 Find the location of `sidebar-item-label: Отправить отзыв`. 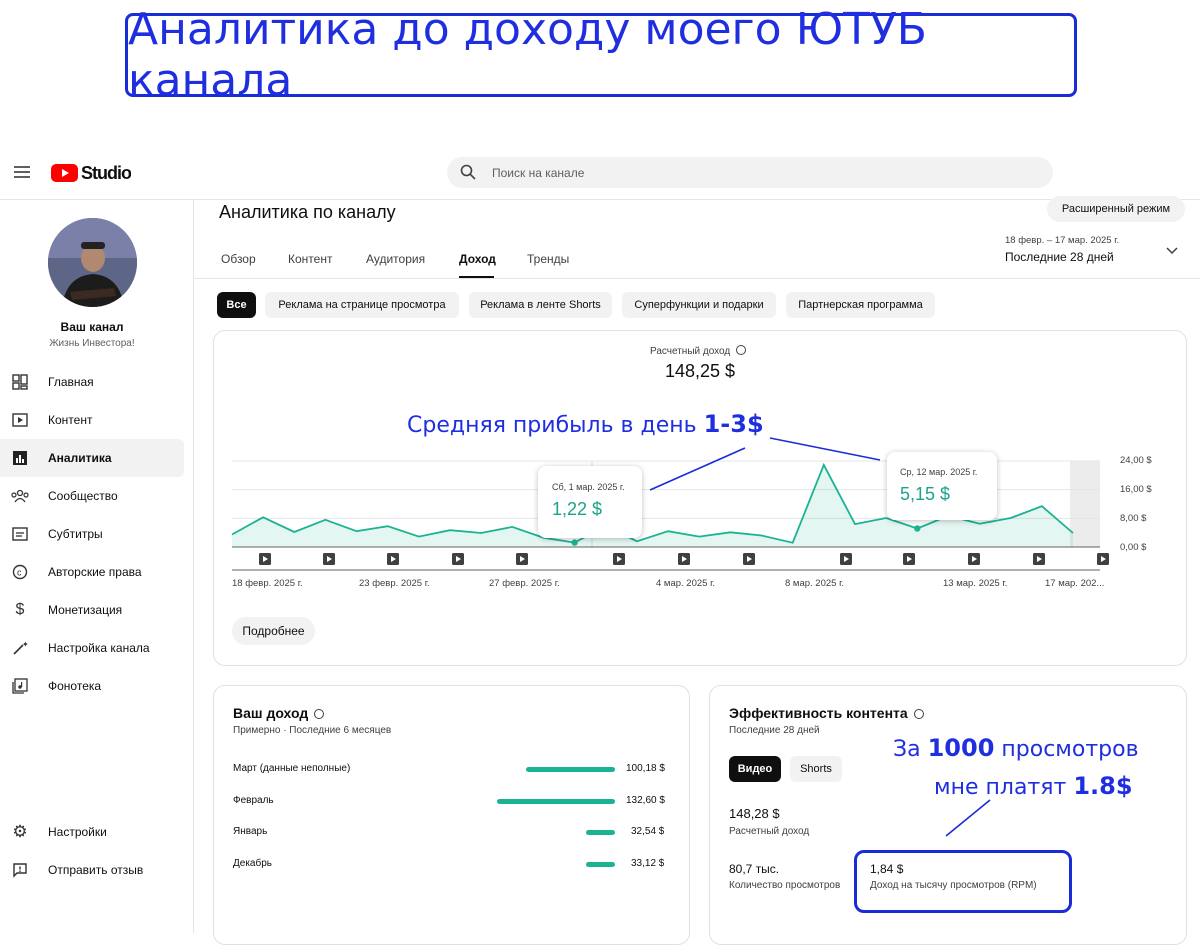

sidebar-item-label: Отправить отзыв is located at coordinates (95, 870).